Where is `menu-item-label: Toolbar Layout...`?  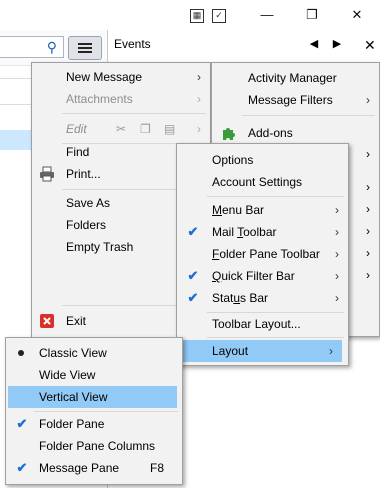 menu-item-label: Toolbar Layout... is located at coordinates (256, 324).